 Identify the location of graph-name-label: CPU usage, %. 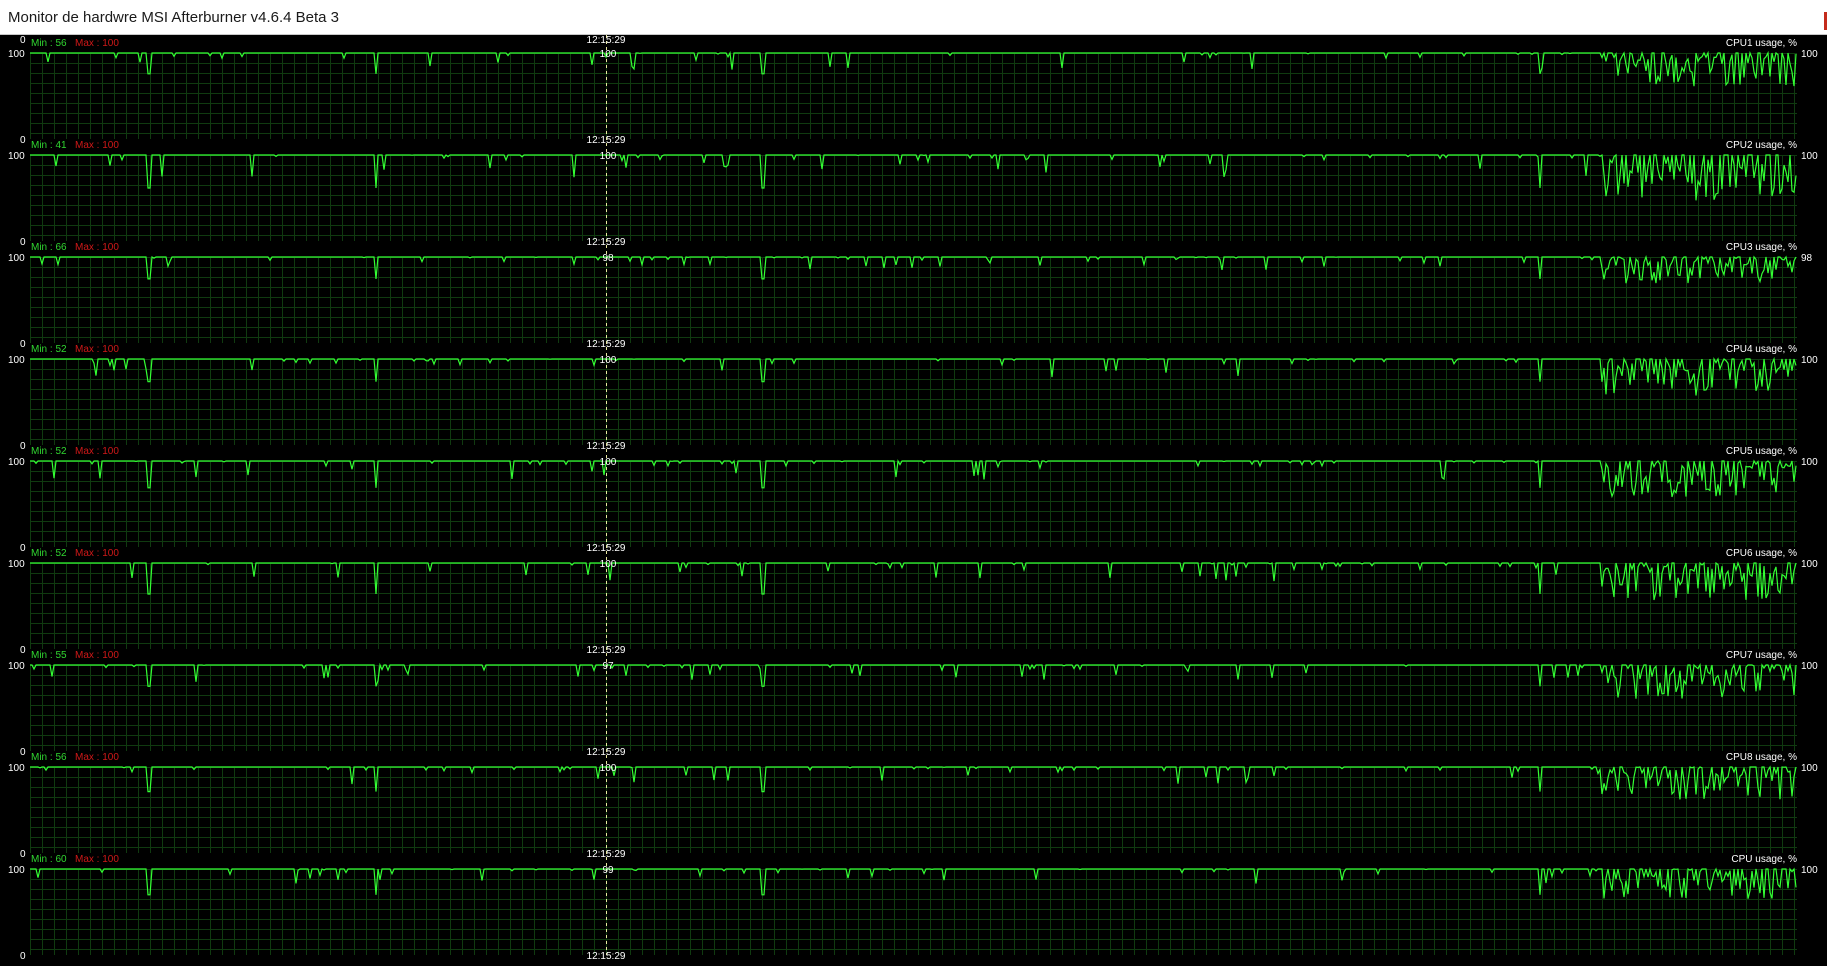
(1764, 859).